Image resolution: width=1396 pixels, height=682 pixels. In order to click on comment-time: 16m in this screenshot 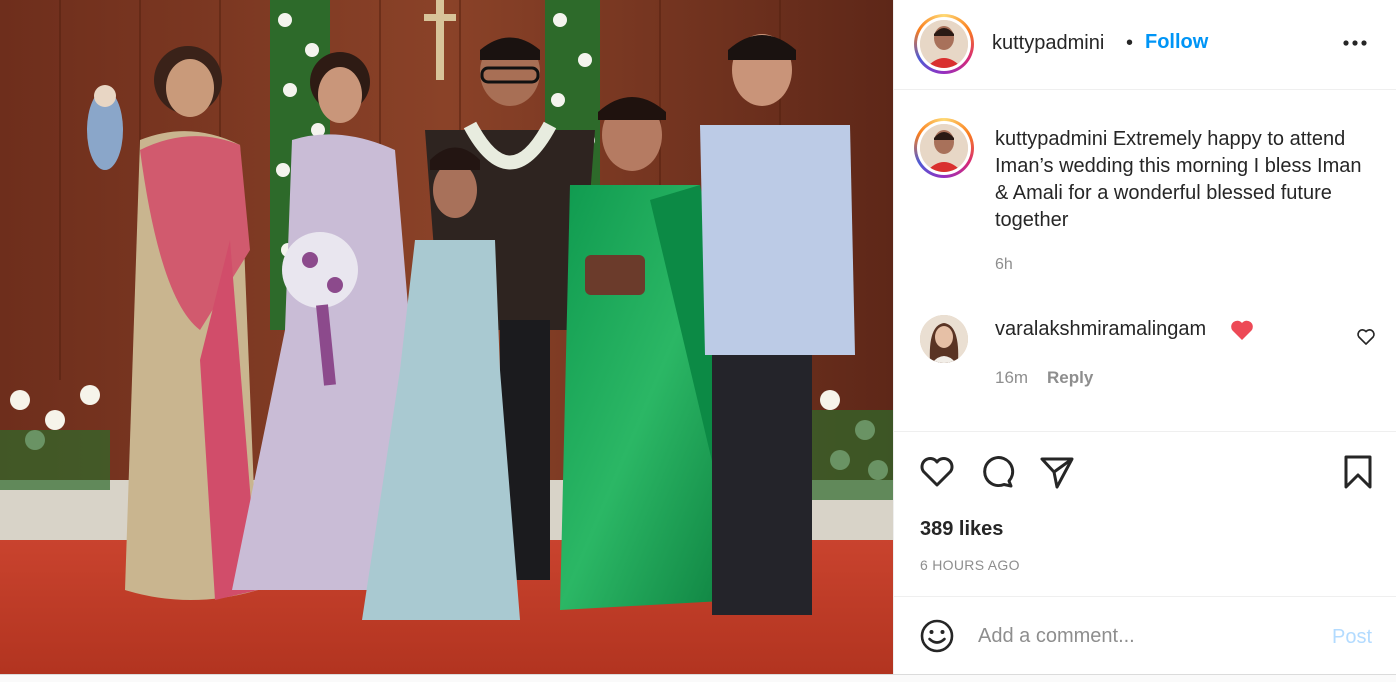, I will do `click(1011, 378)`.